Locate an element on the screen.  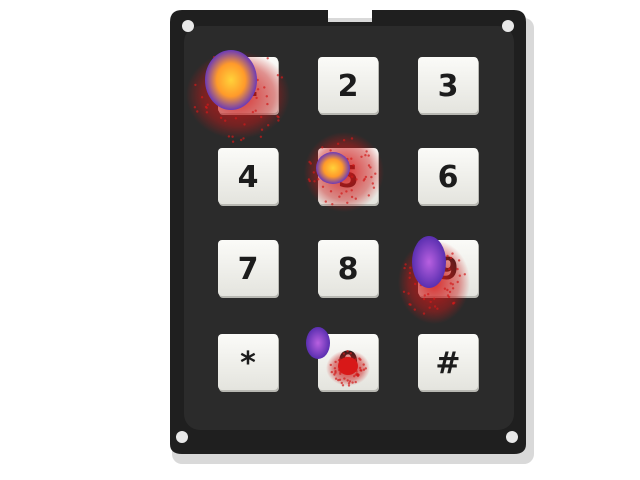
mounting-hole-top-right is located at coordinates (508, 26).